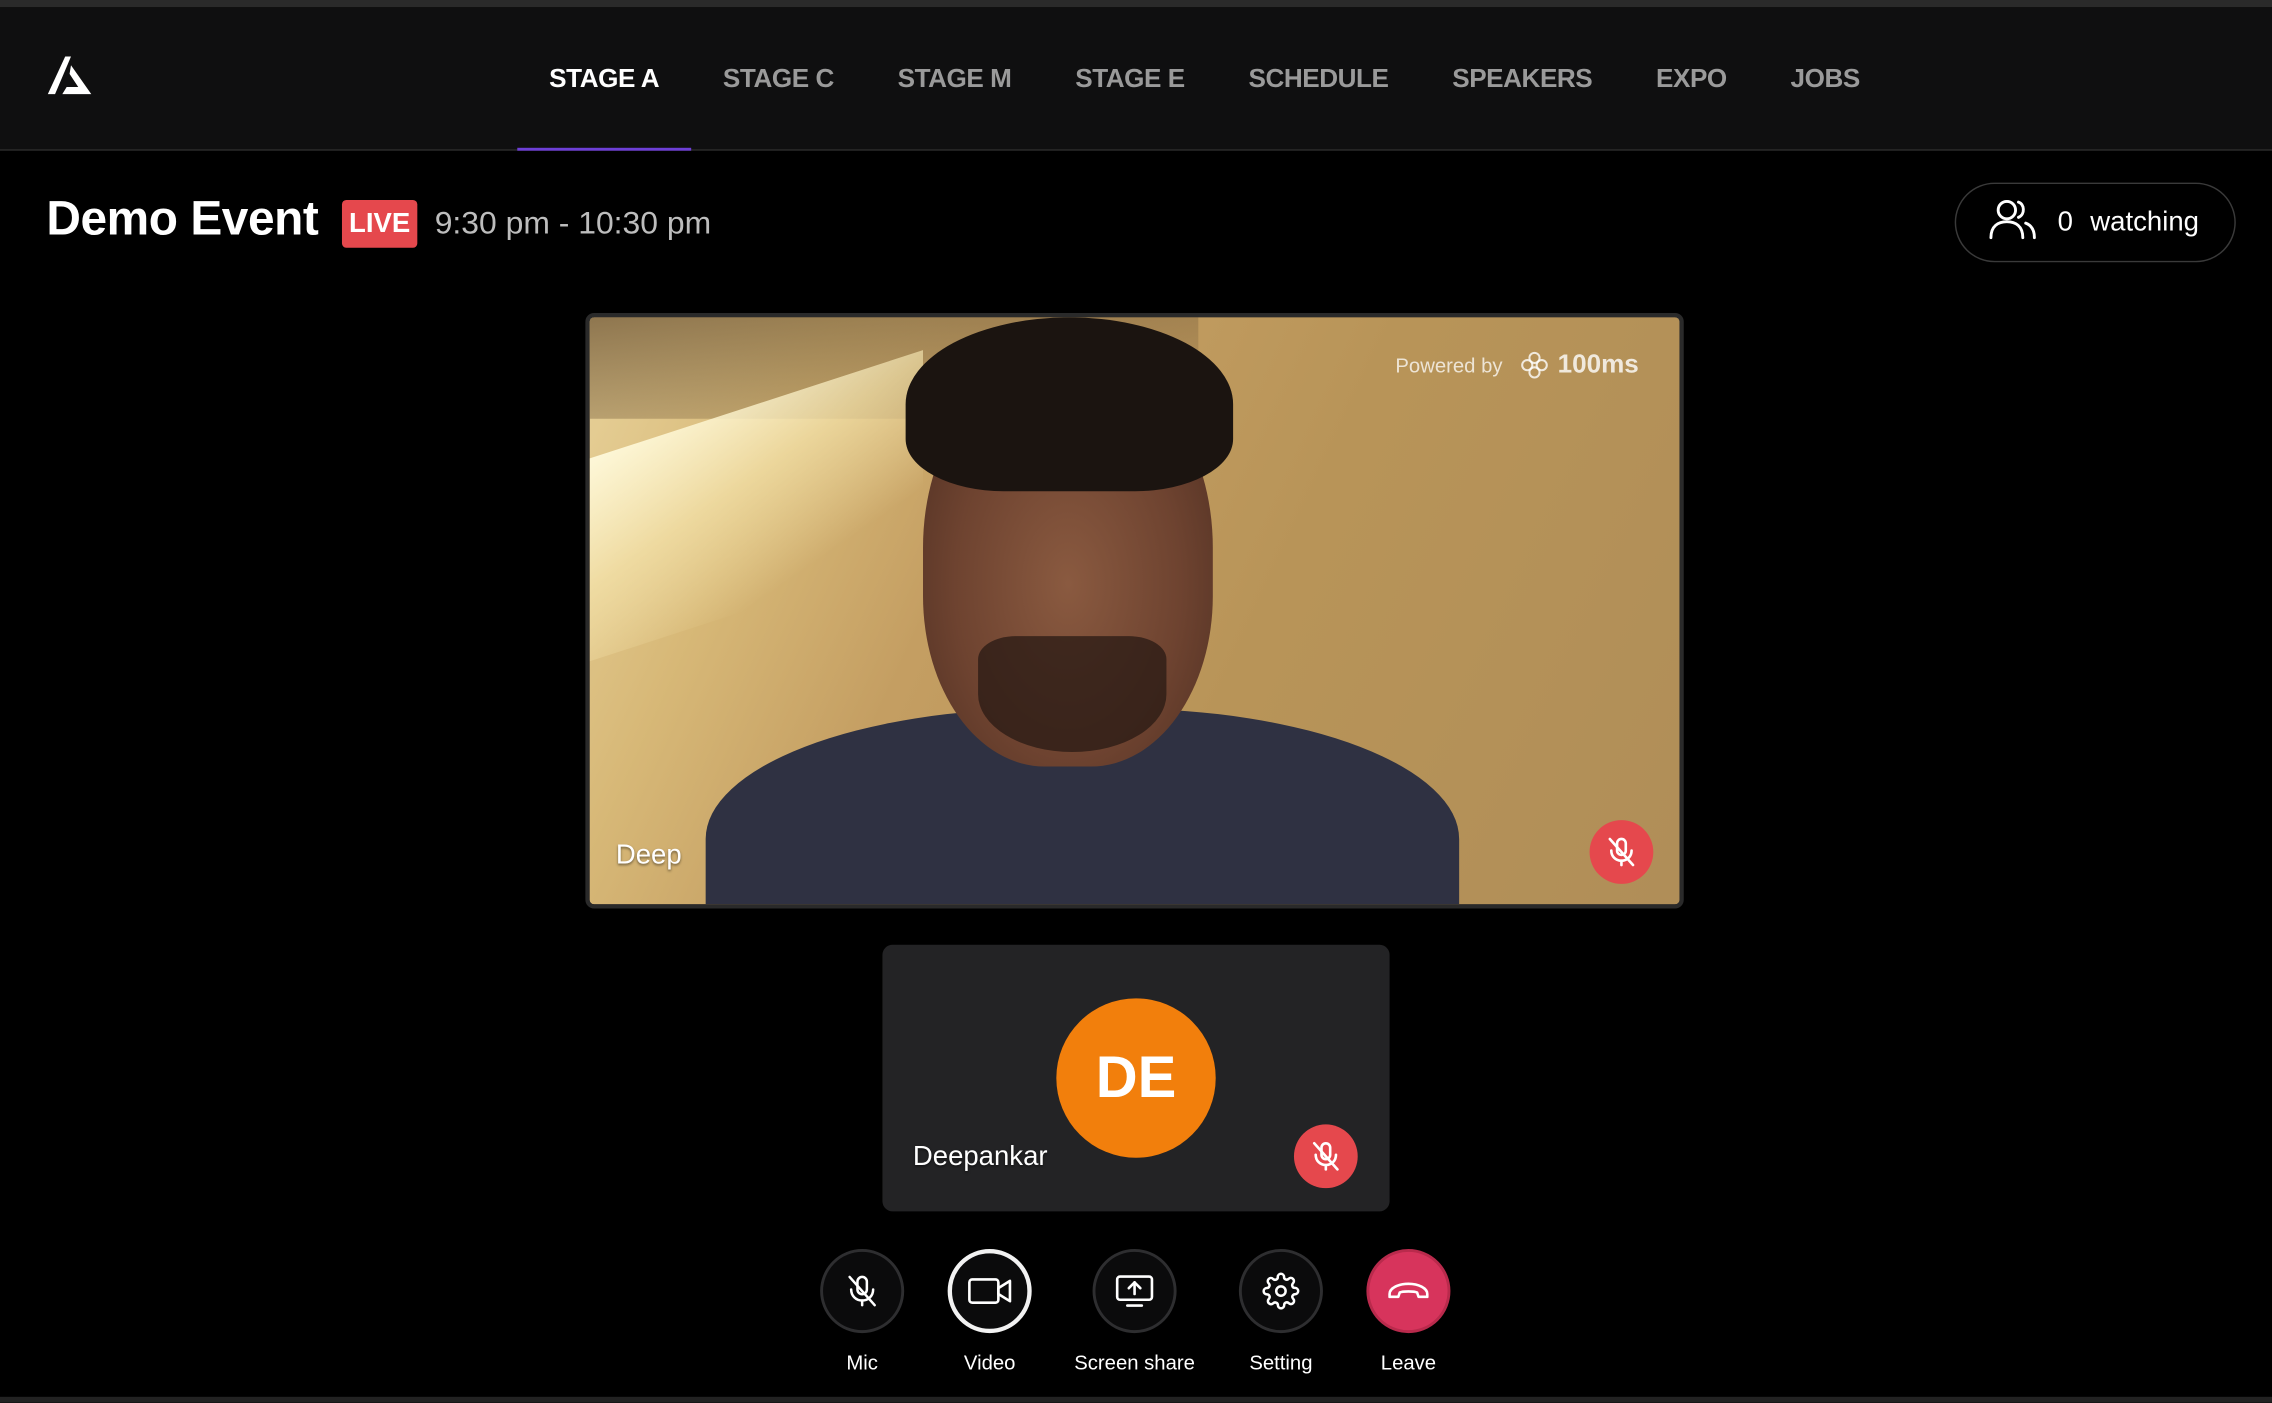 The height and width of the screenshot is (1403, 2272). I want to click on nav-item-stage-m: STAGE M, so click(955, 78).